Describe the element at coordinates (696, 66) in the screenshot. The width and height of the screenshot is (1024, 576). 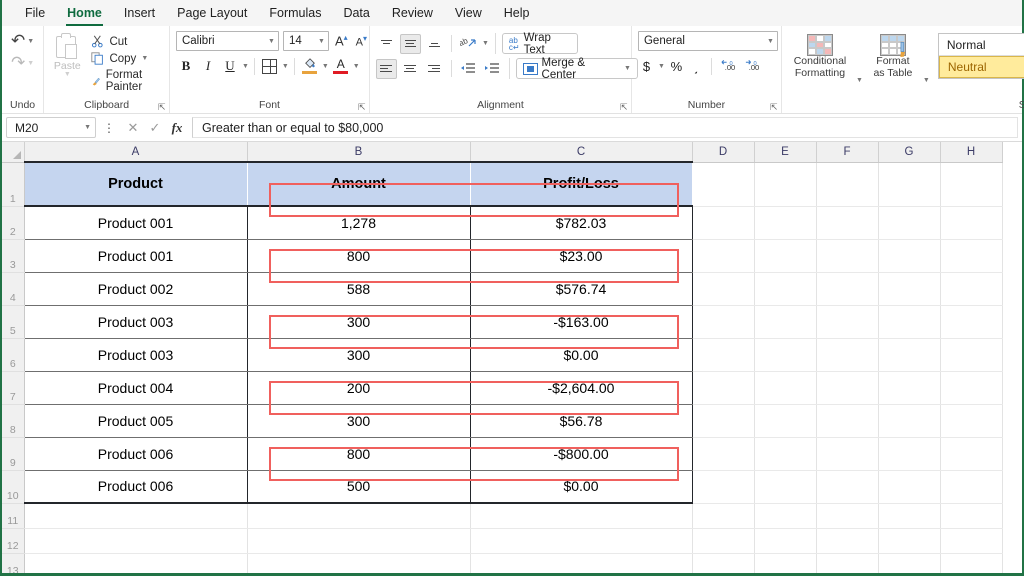
I see `comma-format-button: ͵` at that location.